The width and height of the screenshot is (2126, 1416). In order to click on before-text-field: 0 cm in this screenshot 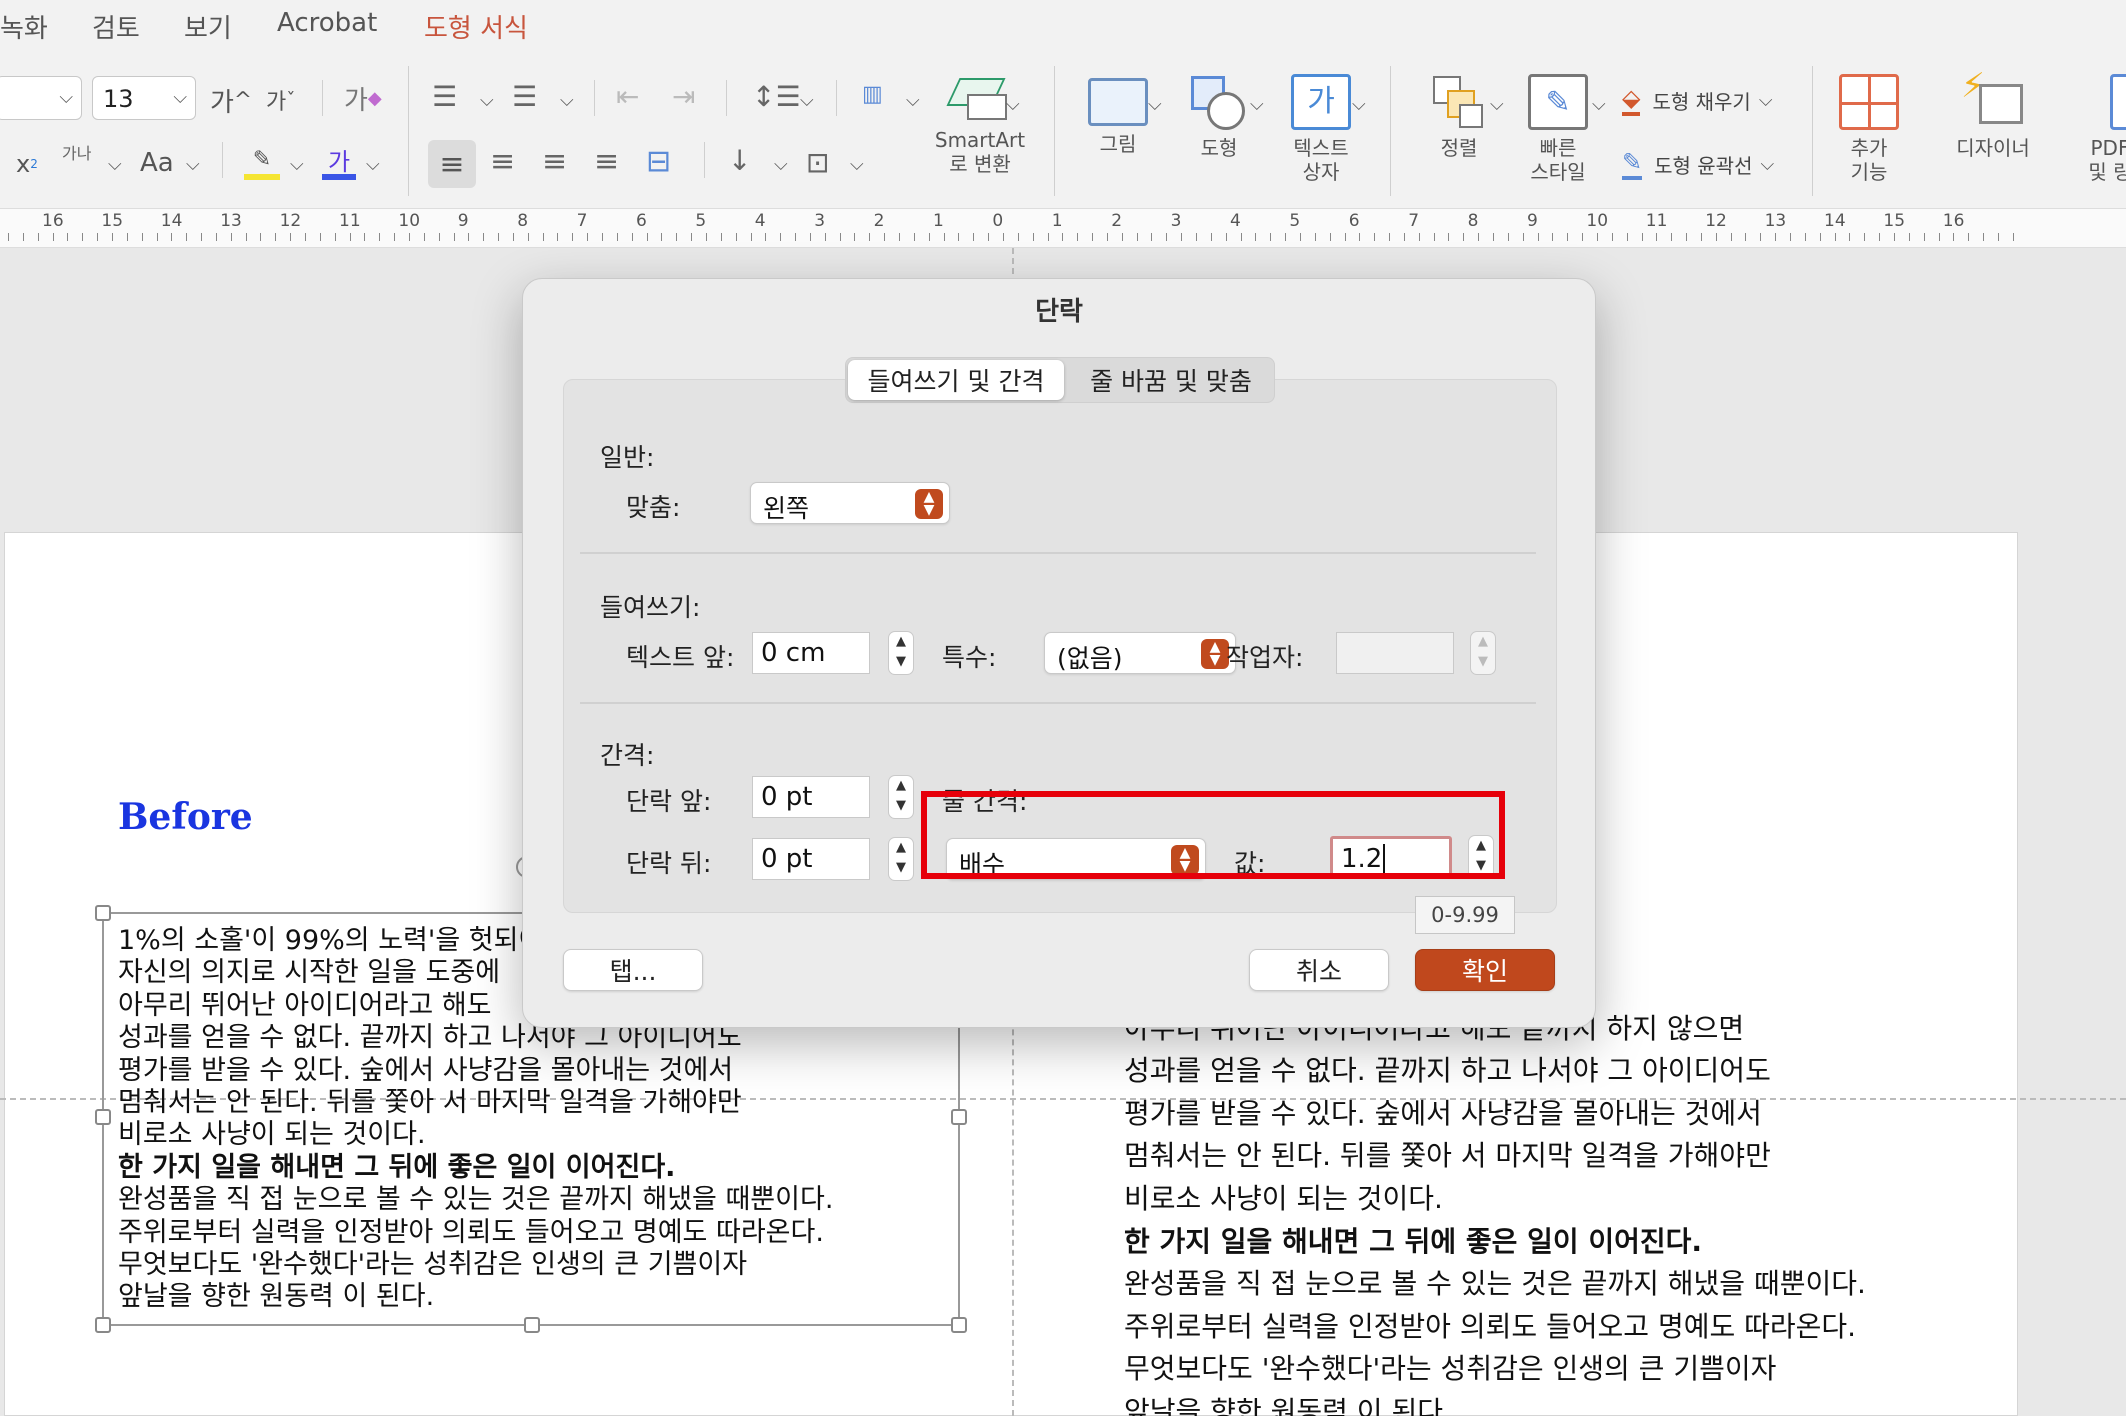, I will do `click(811, 653)`.